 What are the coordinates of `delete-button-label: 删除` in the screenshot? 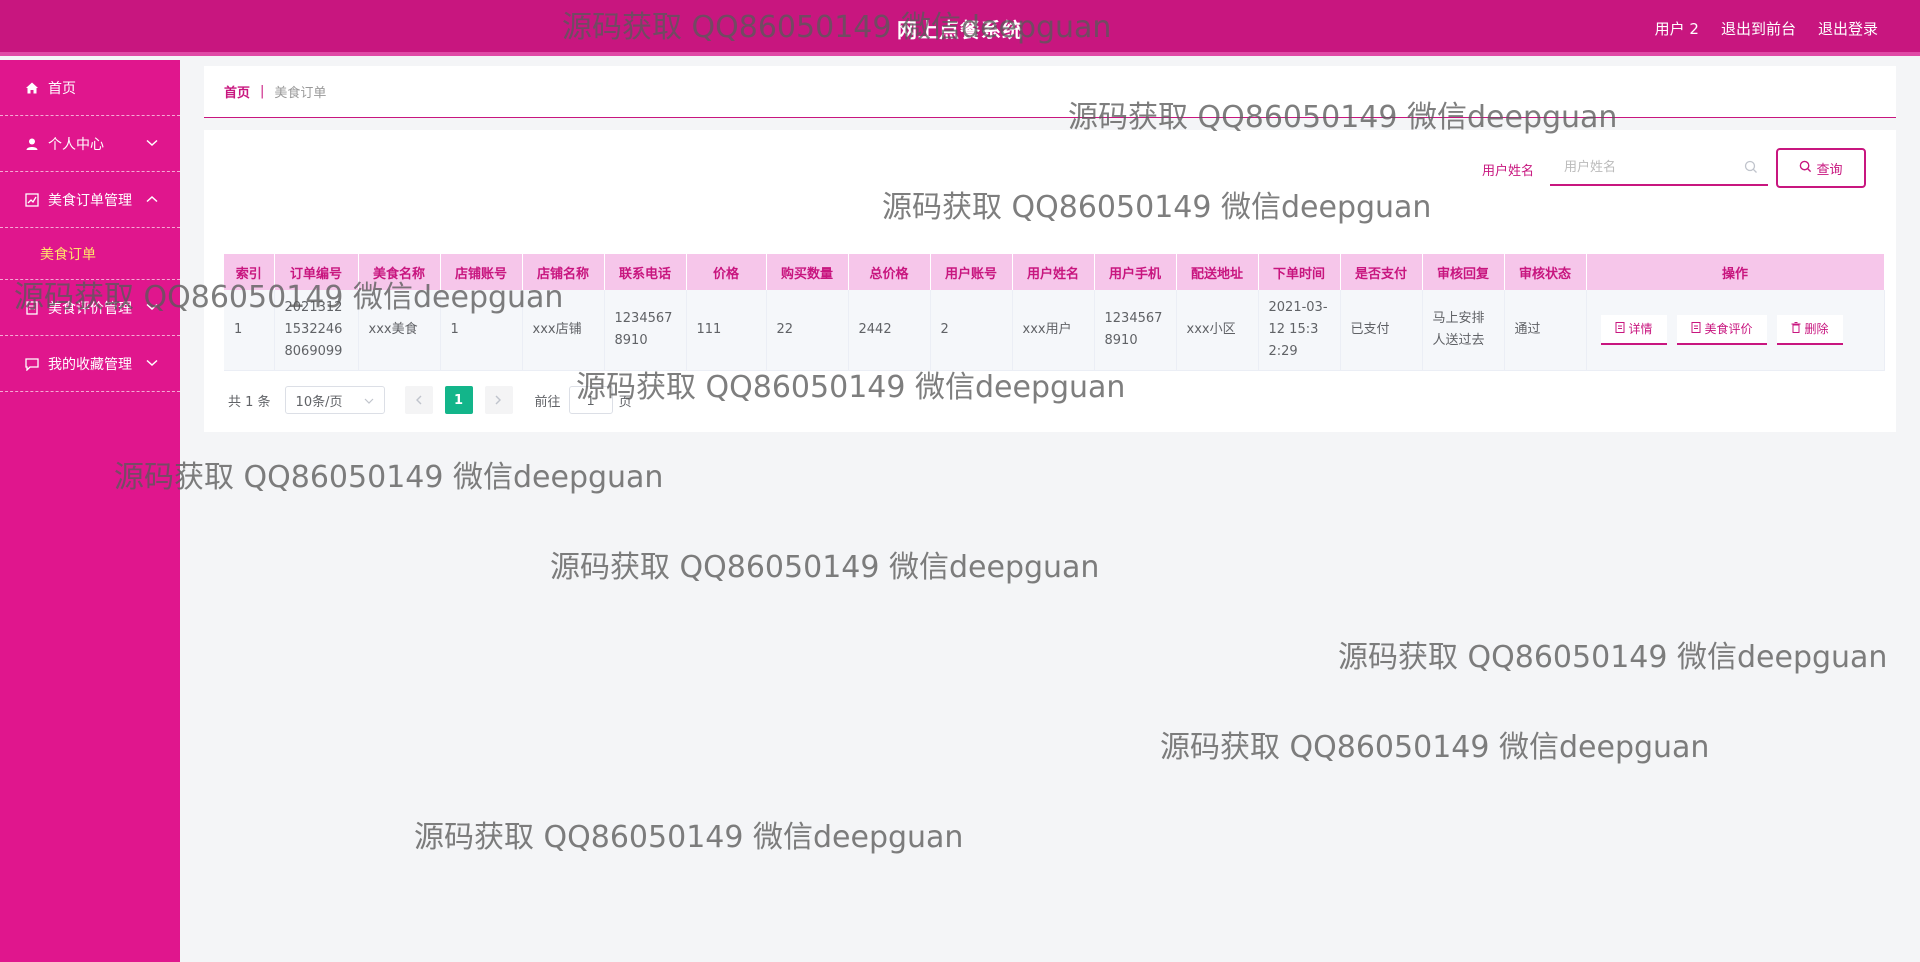 It's located at (1816, 329).